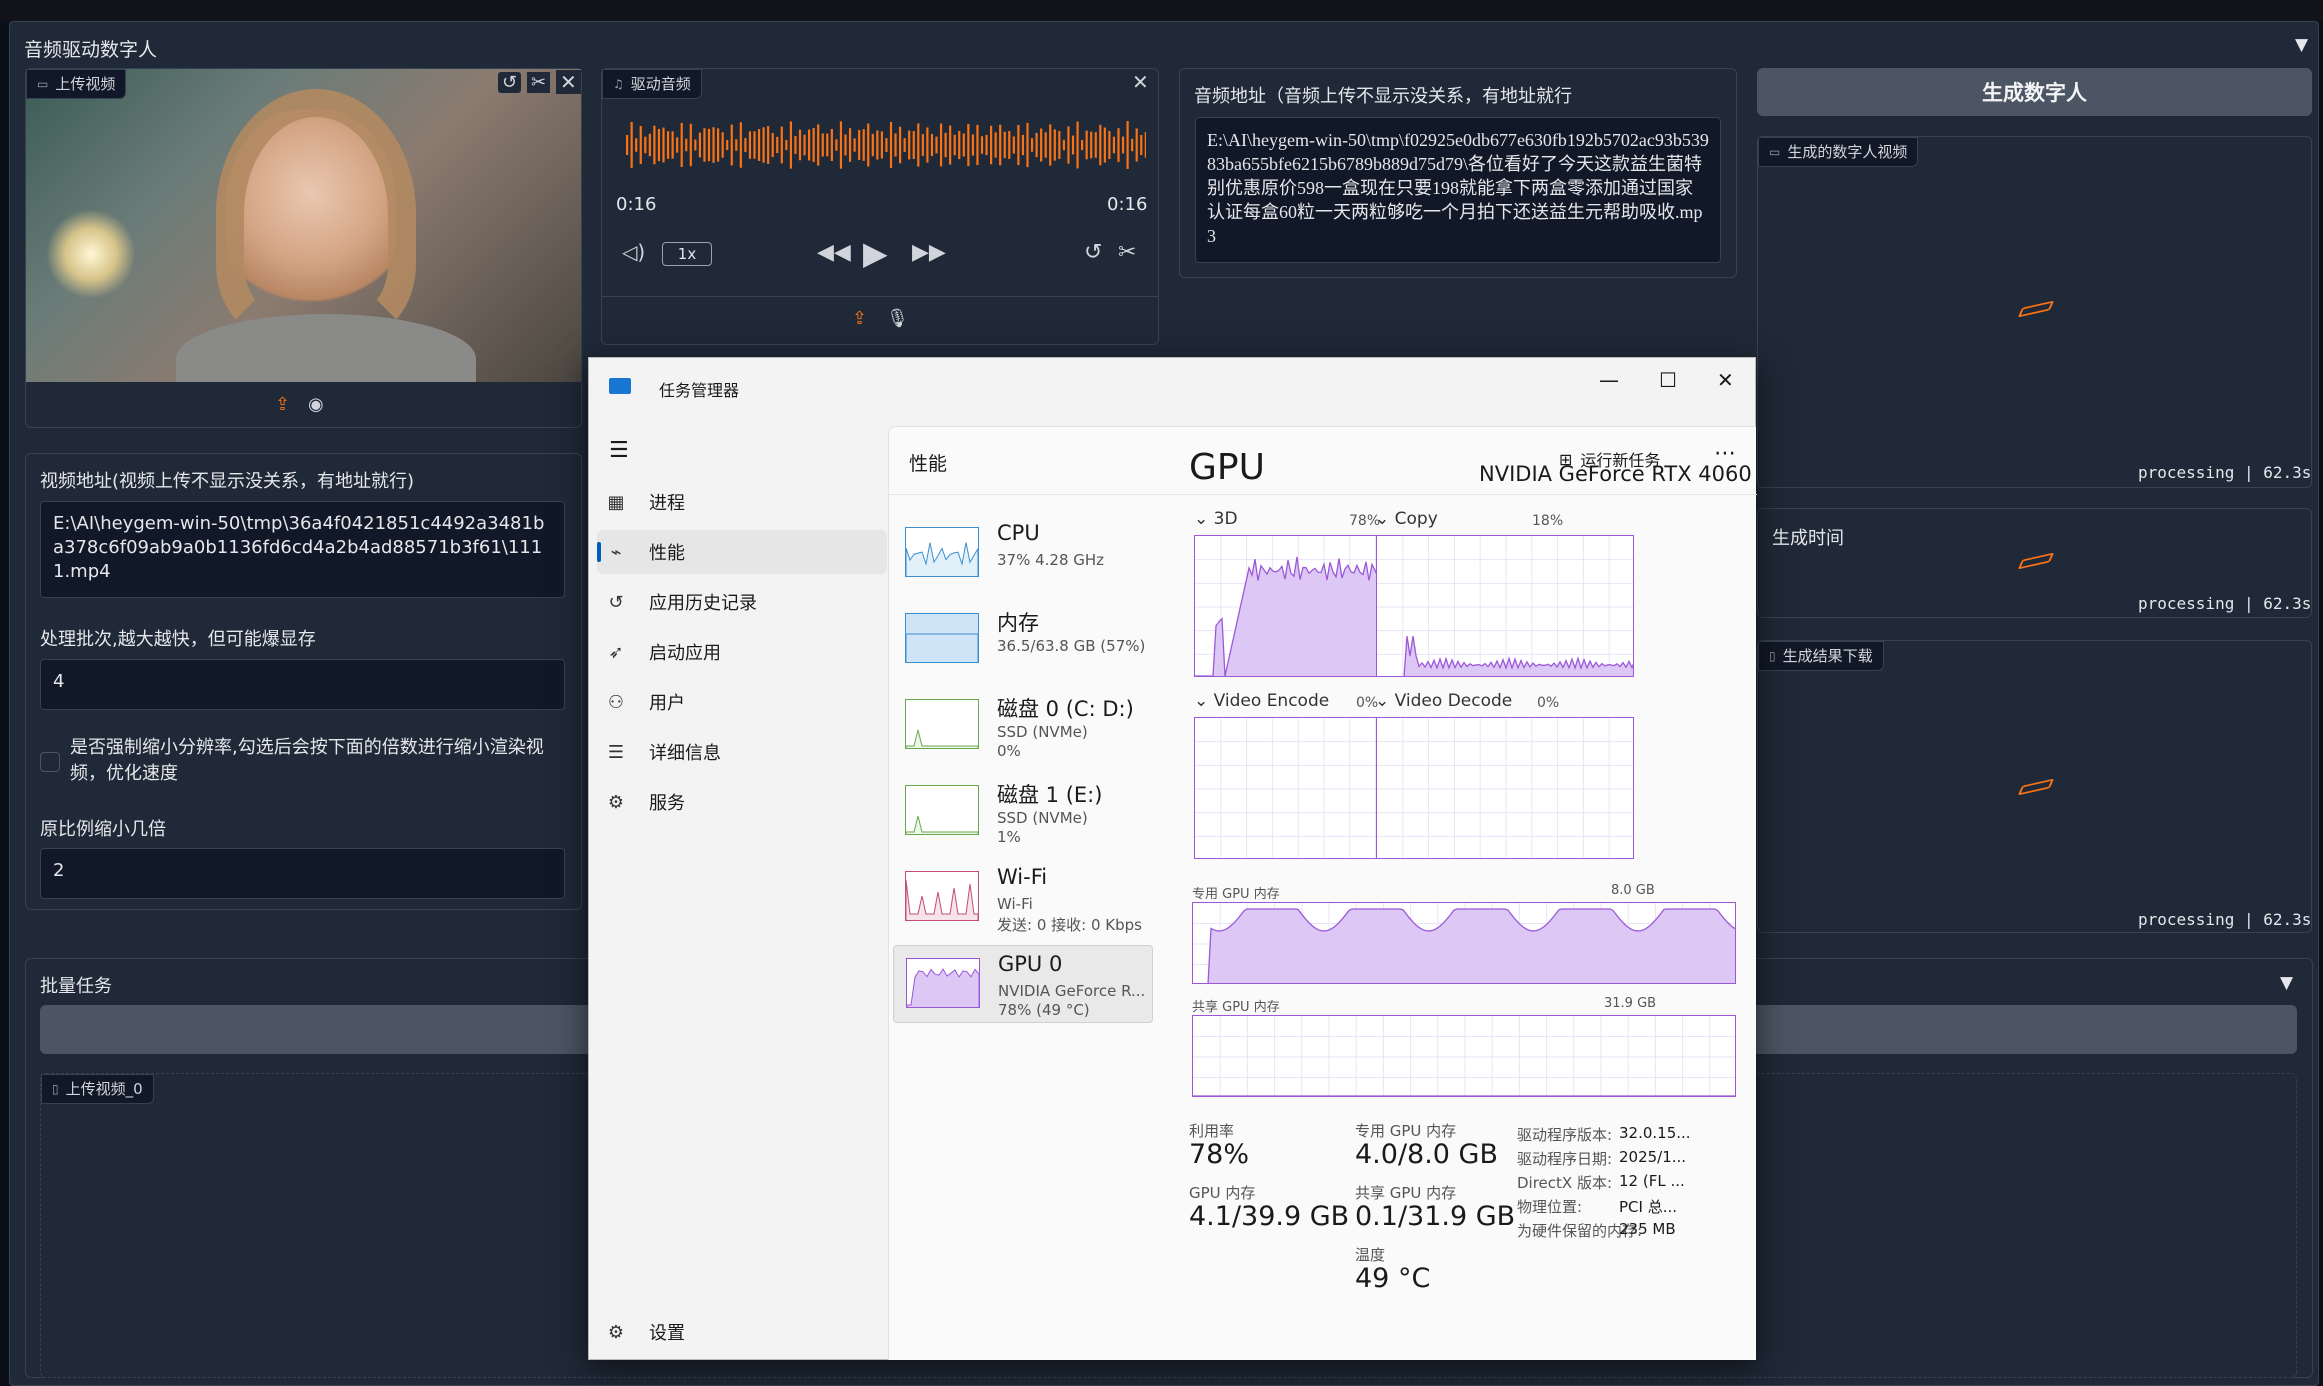  What do you see at coordinates (2225, 919) in the screenshot?
I see `download-status: processing | 62.3s` at bounding box center [2225, 919].